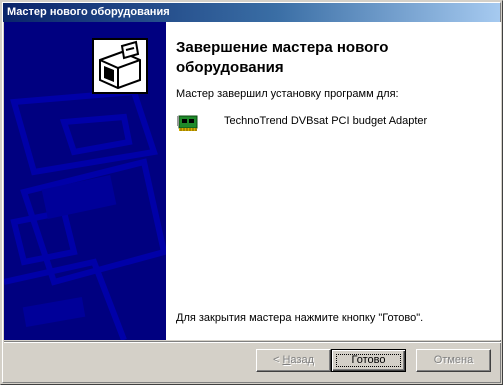 The width and height of the screenshot is (503, 385). Describe the element at coordinates (252, 342) in the screenshot. I see `button-separator` at that location.